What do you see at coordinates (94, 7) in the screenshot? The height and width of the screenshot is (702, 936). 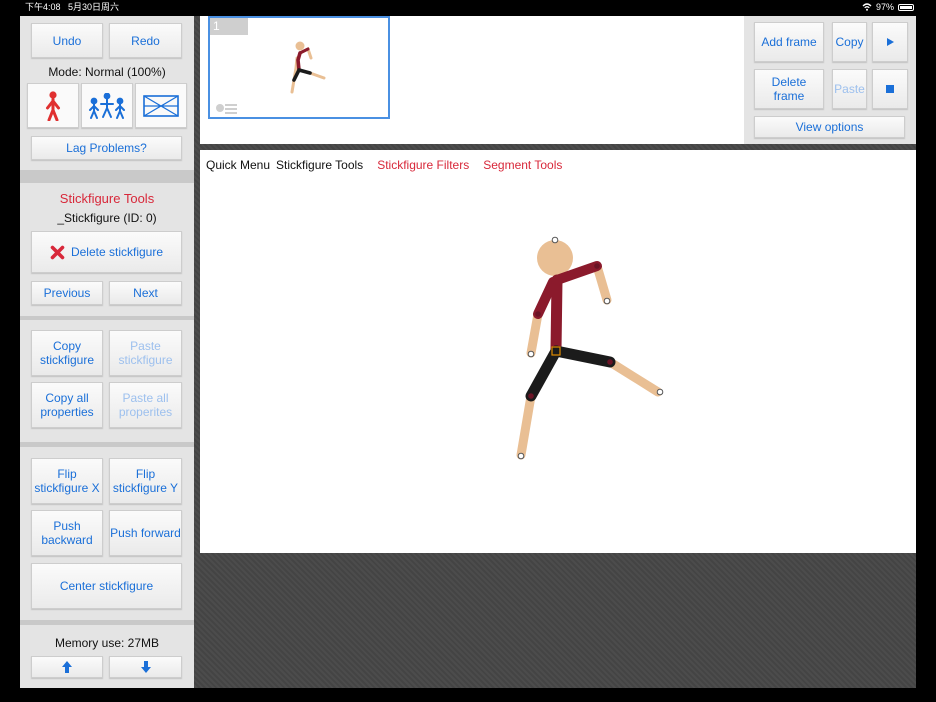 I see `status-date: 5月30日周六` at bounding box center [94, 7].